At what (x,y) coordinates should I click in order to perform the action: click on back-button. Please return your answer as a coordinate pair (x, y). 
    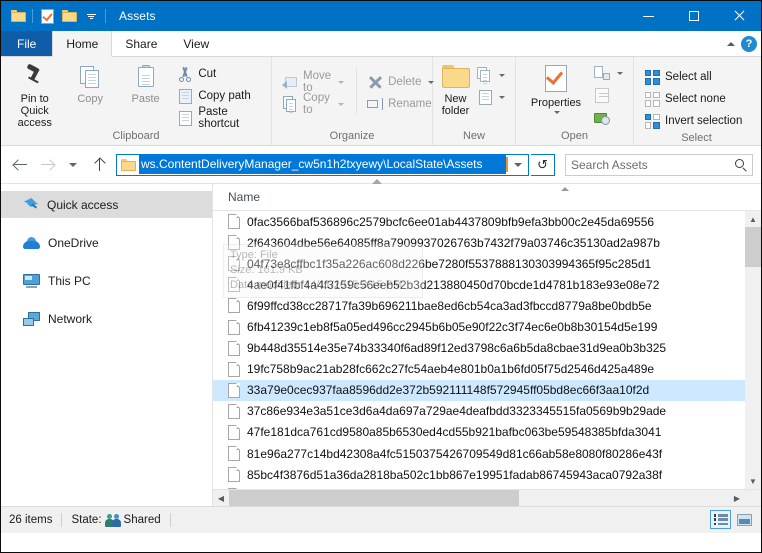
    Looking at the image, I should click on (21, 165).